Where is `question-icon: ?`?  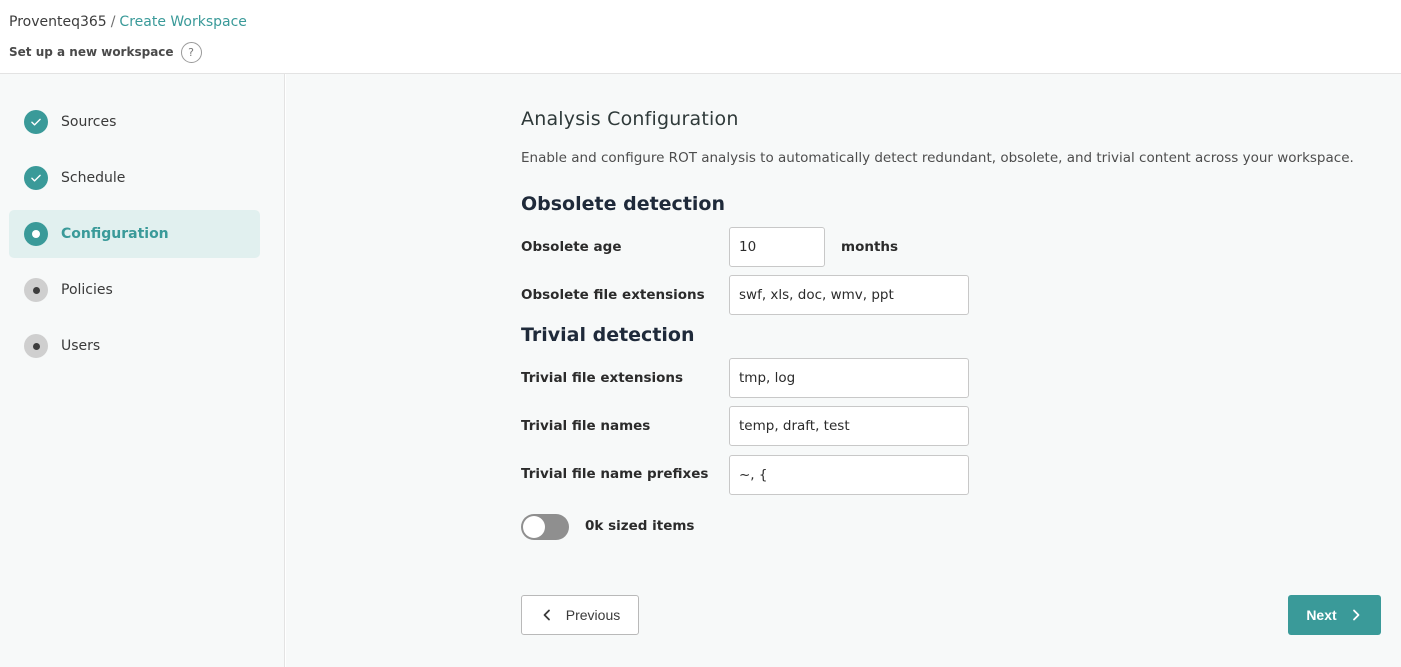
question-icon: ? is located at coordinates (191, 52).